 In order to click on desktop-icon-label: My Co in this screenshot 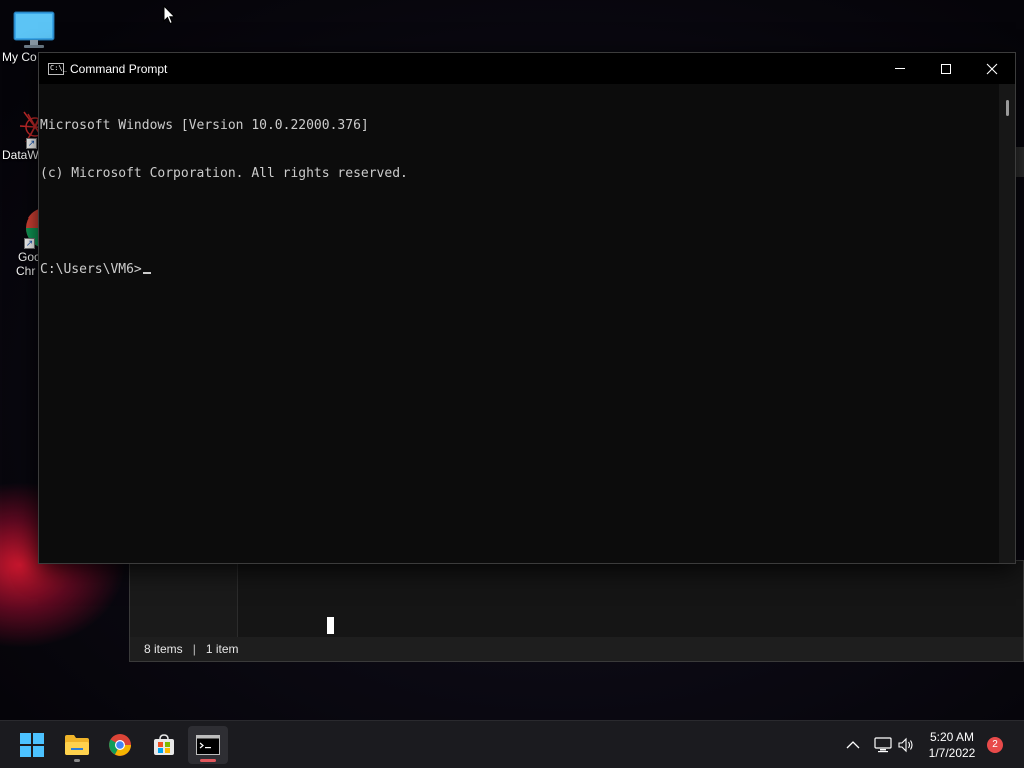, I will do `click(19, 57)`.